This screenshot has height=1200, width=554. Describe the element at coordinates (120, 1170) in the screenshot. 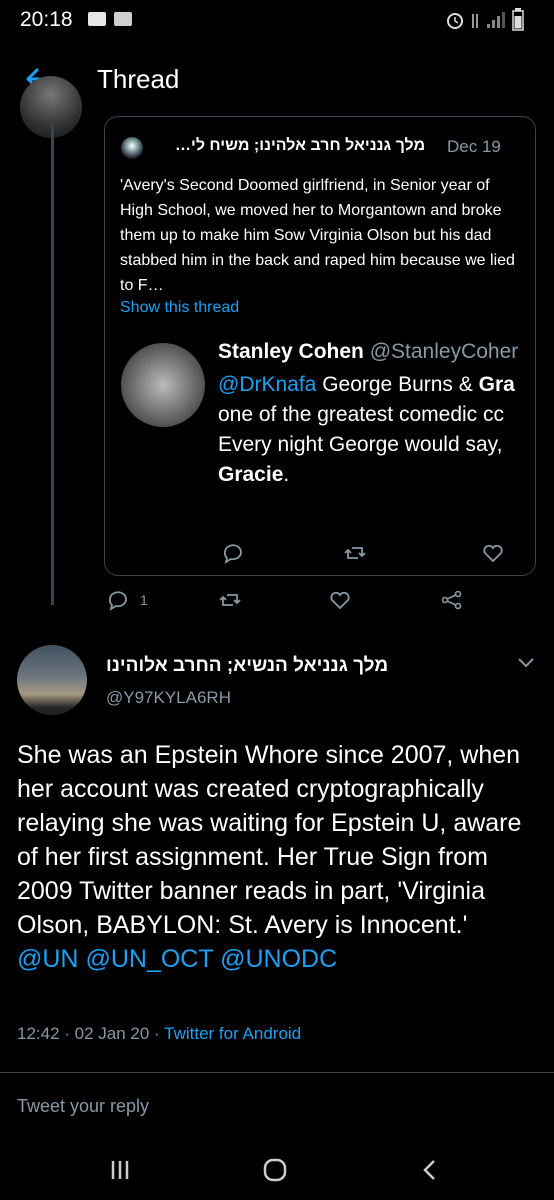

I see `recent-apps-icon` at that location.